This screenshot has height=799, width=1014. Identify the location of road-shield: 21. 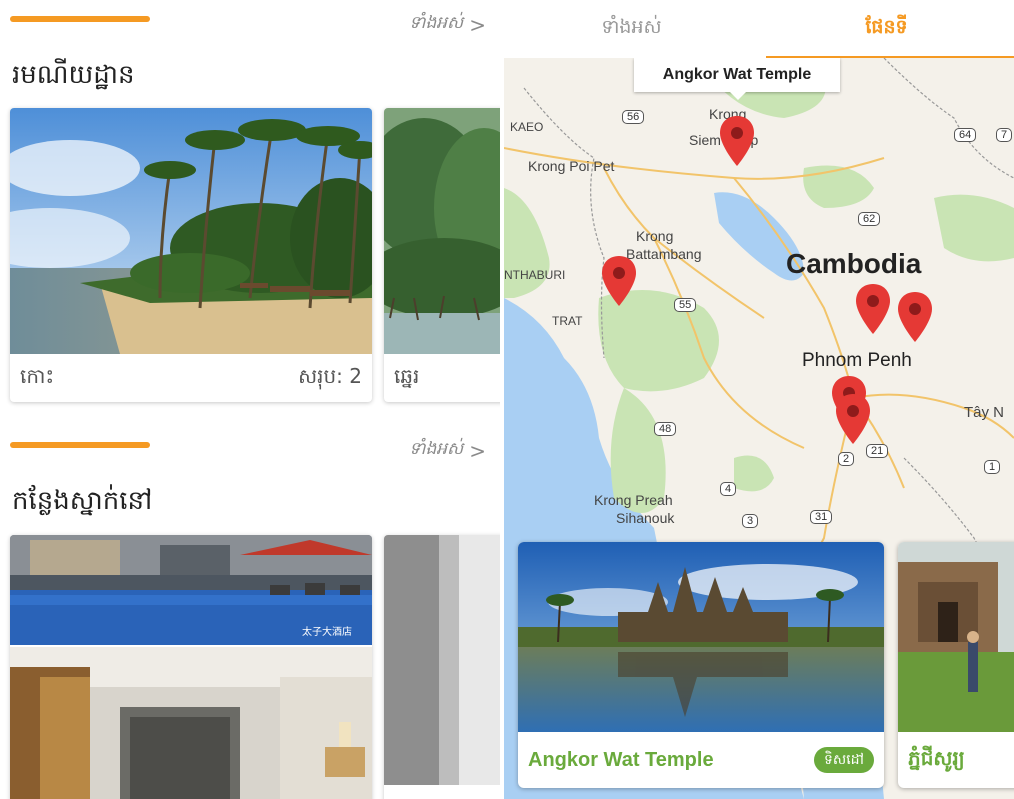
(877, 451).